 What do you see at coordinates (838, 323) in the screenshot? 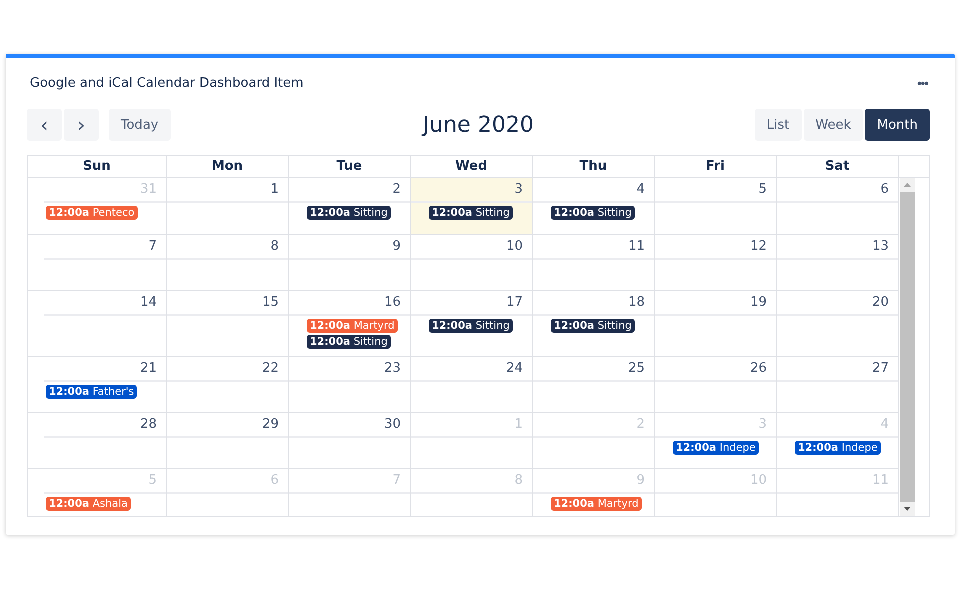
I see `day-cell: 20` at bounding box center [838, 323].